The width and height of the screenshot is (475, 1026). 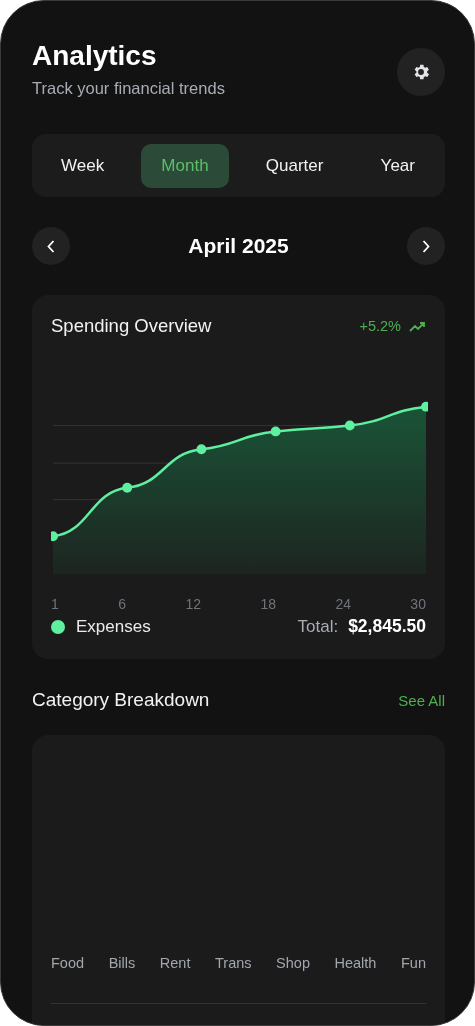 What do you see at coordinates (128, 88) in the screenshot?
I see `page-subtitle: Track your financial trends` at bounding box center [128, 88].